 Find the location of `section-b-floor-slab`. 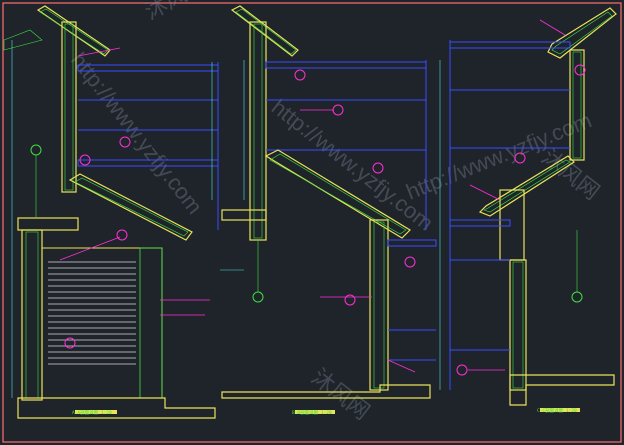

section-b-floor-slab is located at coordinates (244, 215).